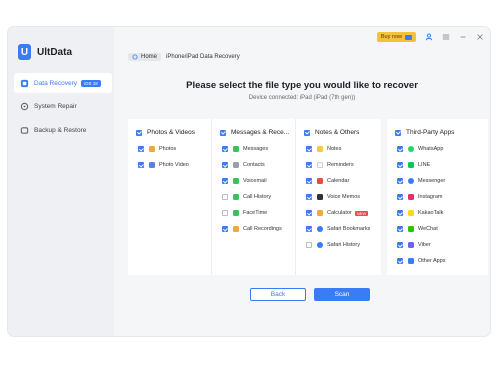 The height and width of the screenshot is (375, 500). Describe the element at coordinates (63, 130) in the screenshot. I see `sidebar-item-backup-restore: Backup & Restore` at that location.